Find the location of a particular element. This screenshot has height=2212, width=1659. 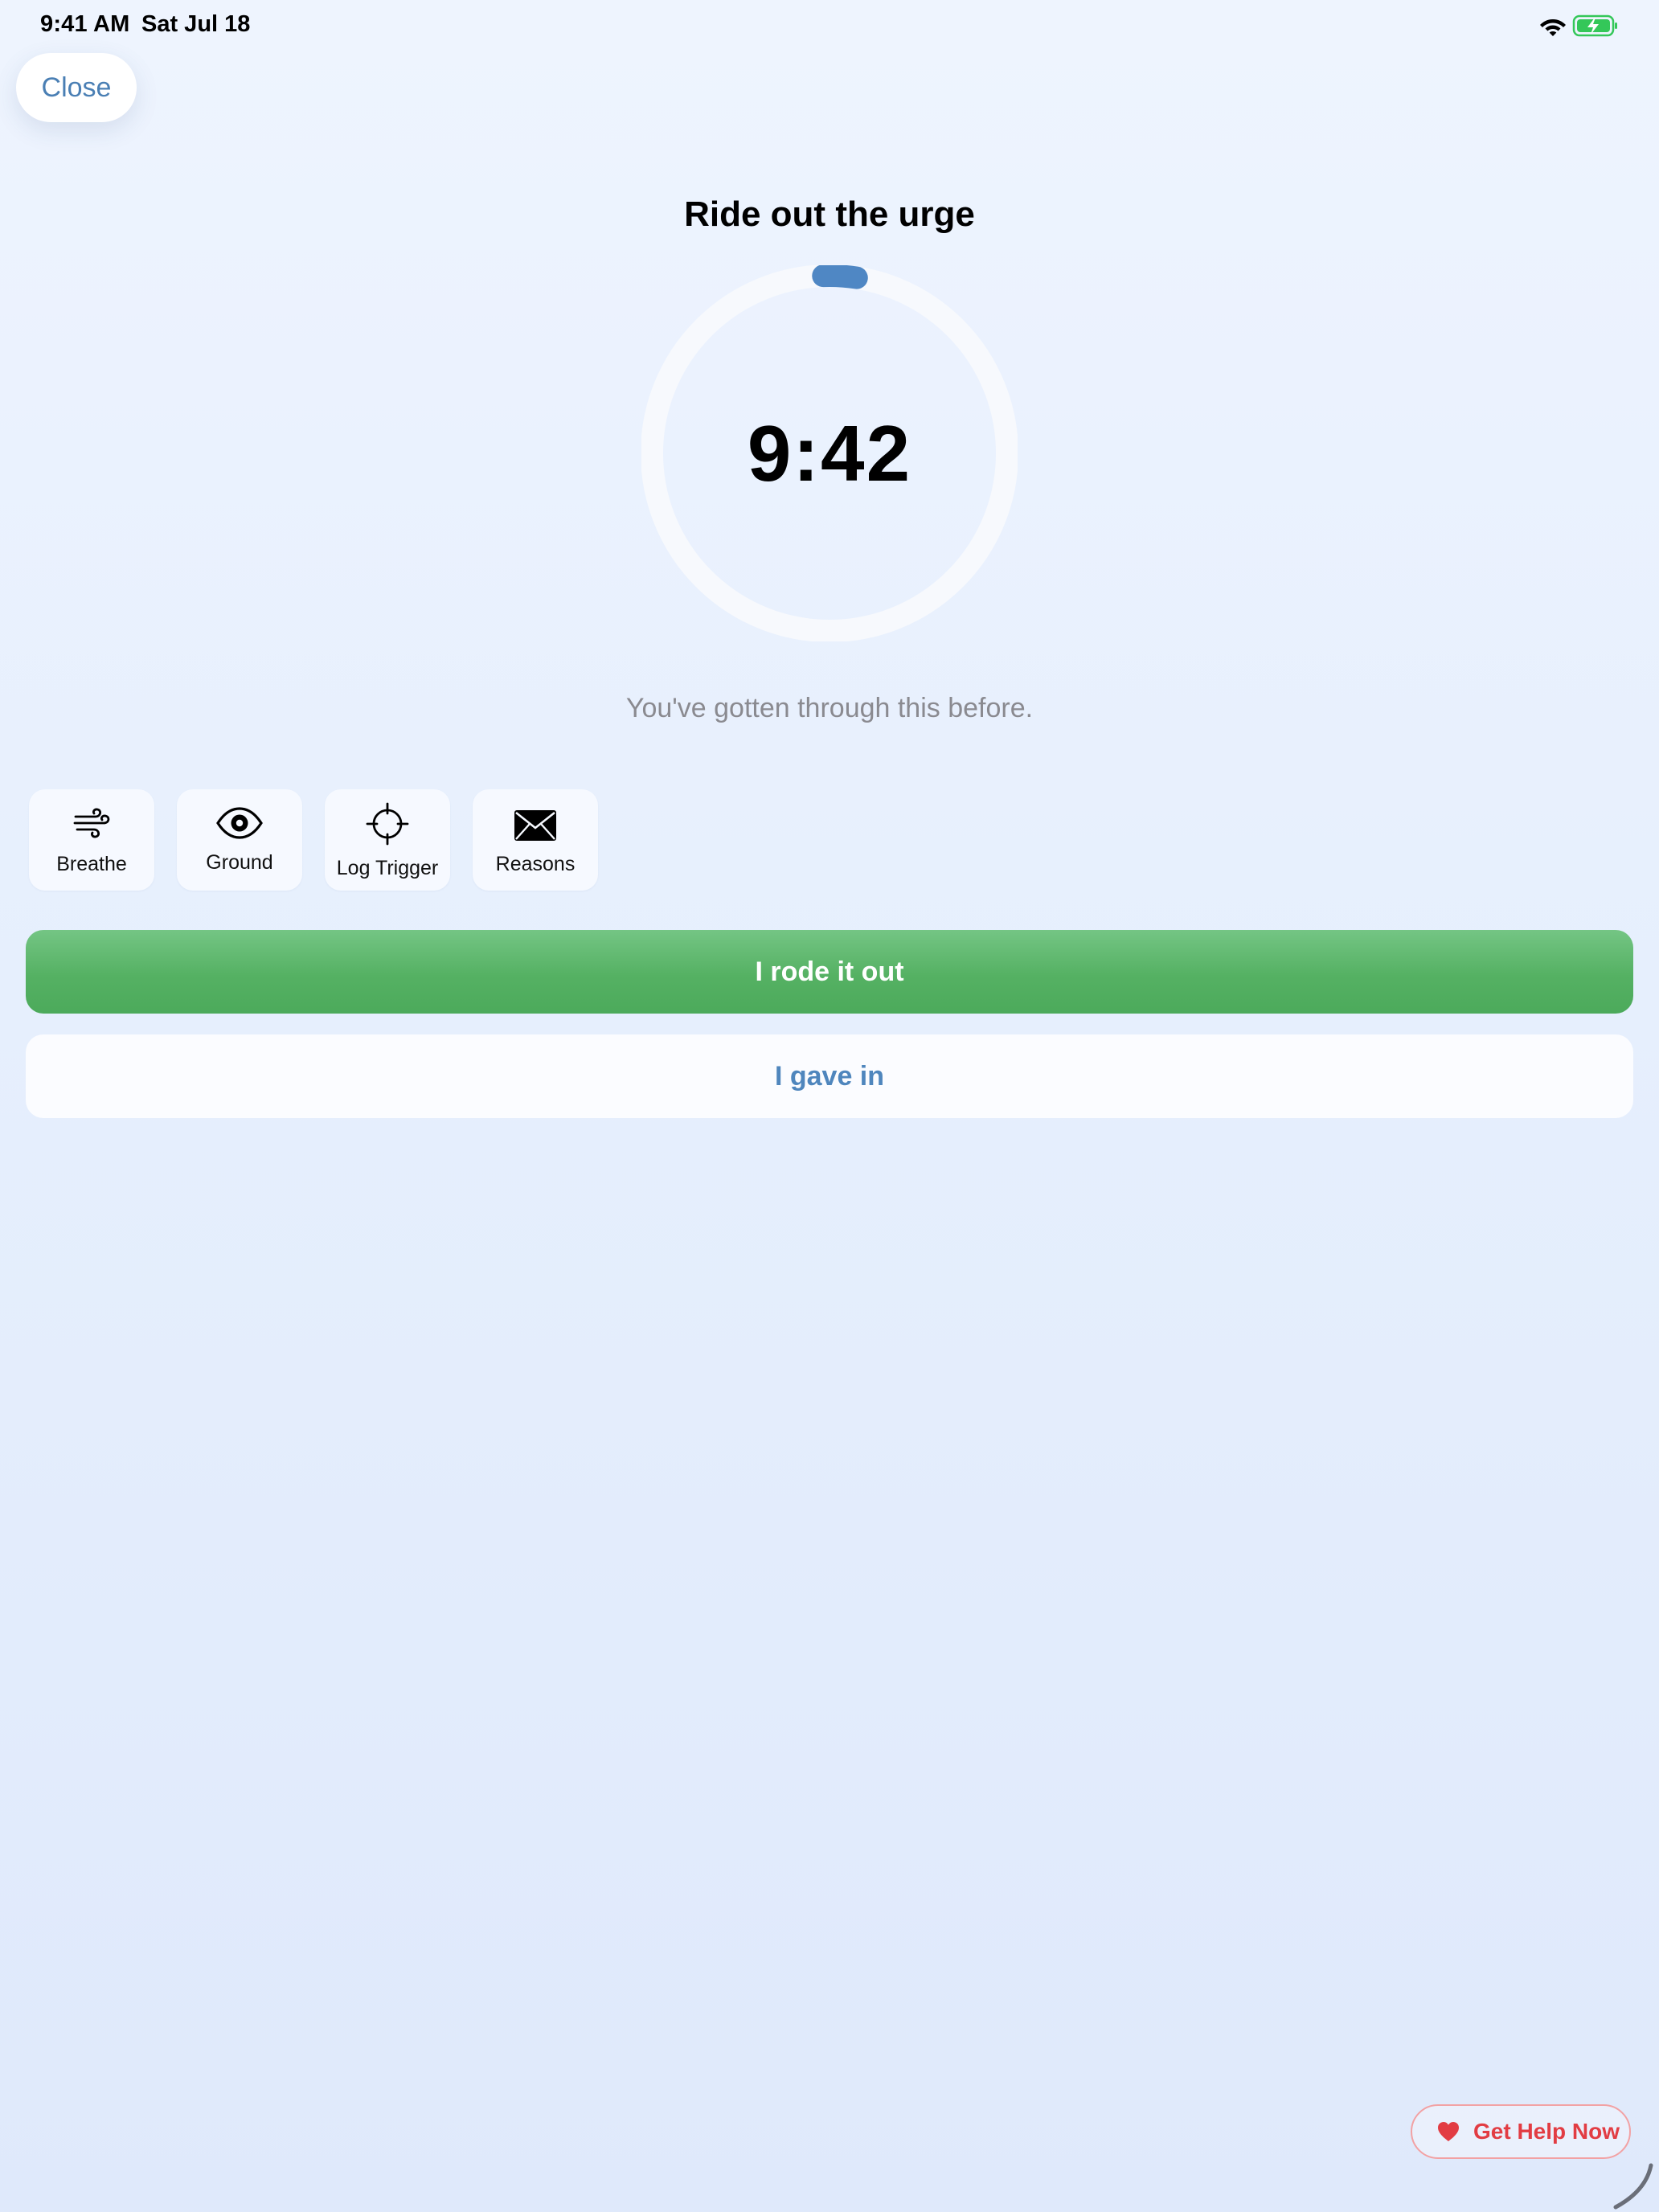

rode-it-out-button: I rode it out is located at coordinates (829, 972).